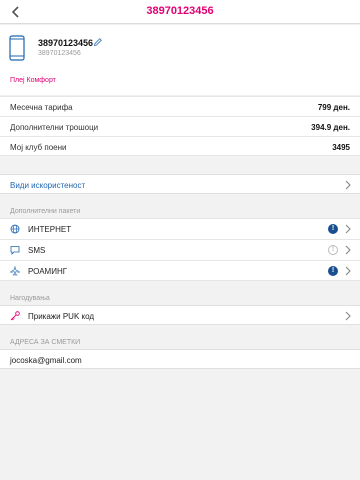  I want to click on package-label: ИНТЕРНЕТ, so click(50, 229).